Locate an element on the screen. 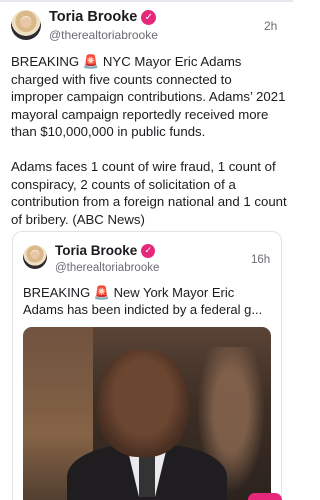 The width and height of the screenshot is (320, 500). quoted-author-handle: @therealtoriabrooke is located at coordinates (107, 268).